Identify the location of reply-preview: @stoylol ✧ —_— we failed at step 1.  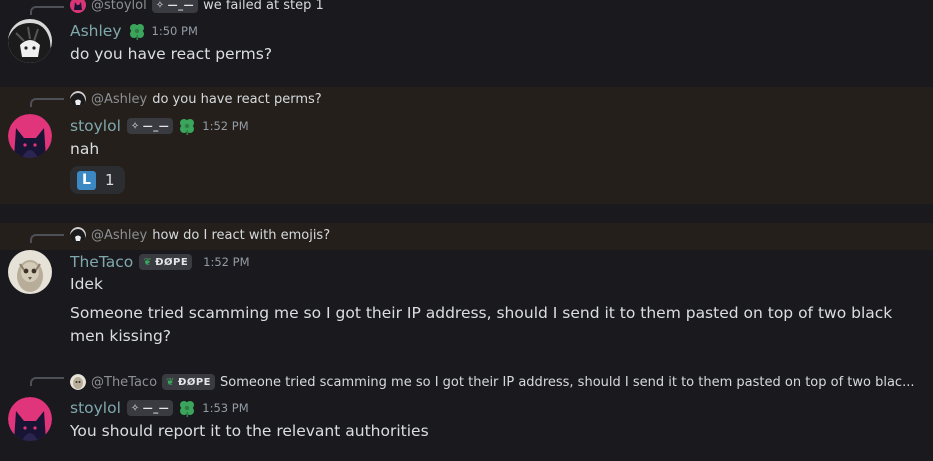
(197, 7).